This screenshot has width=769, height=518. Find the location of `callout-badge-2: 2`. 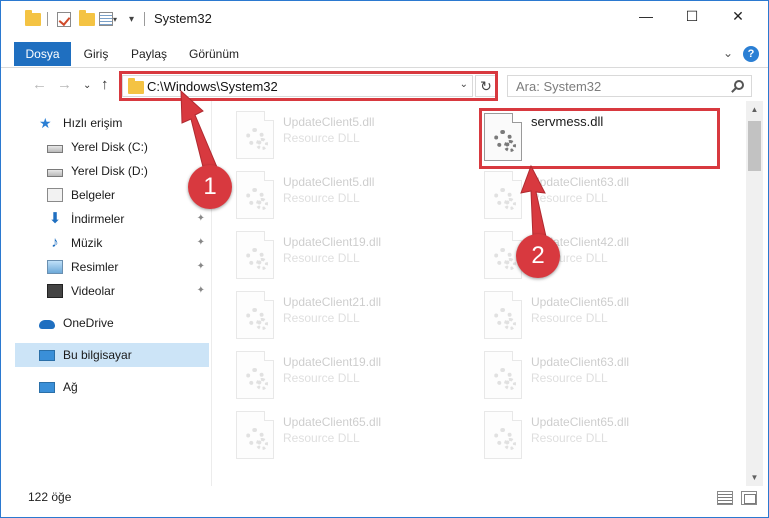

callout-badge-2: 2 is located at coordinates (538, 256).